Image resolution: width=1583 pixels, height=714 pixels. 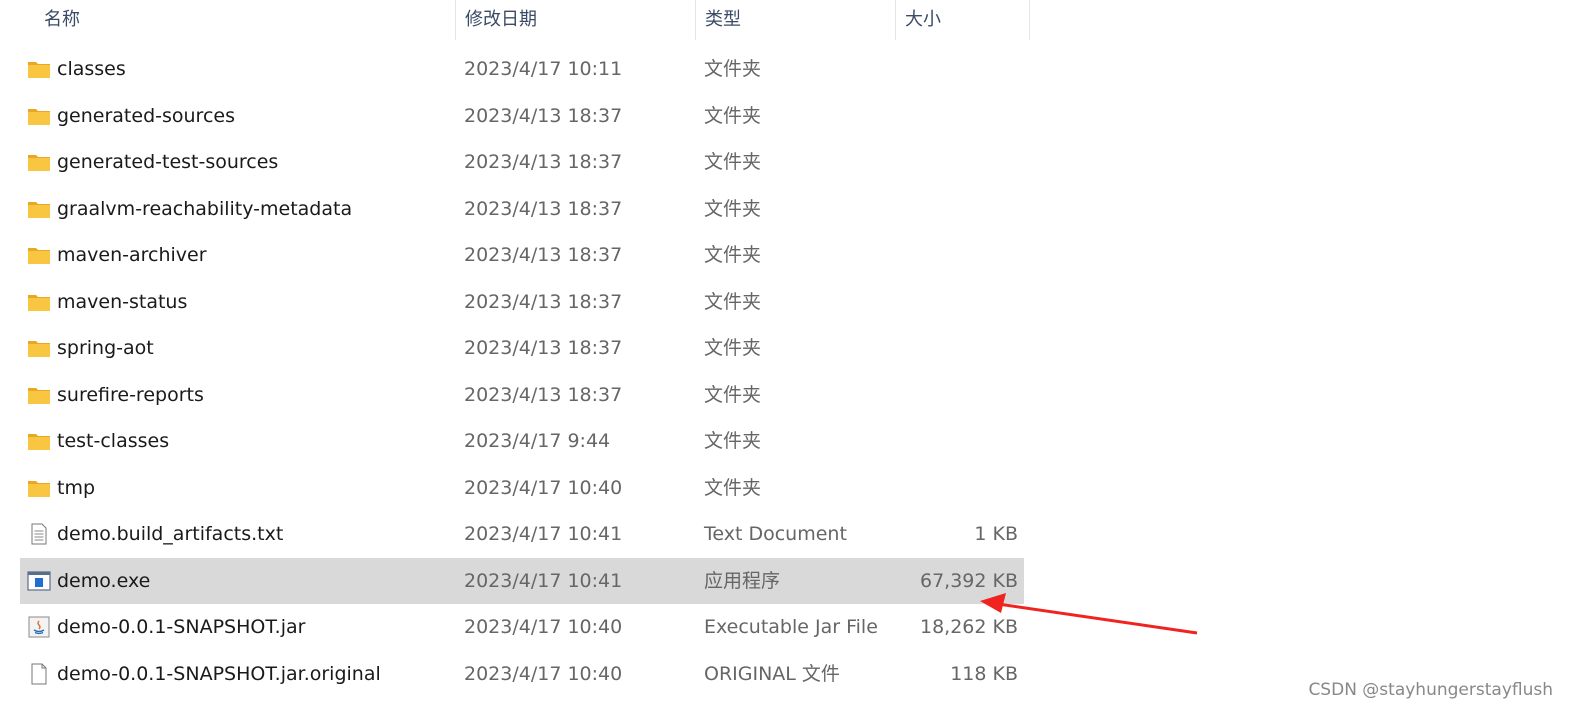 I want to click on file-row: generated-sources 2023/4/13 18:37 文件夹, so click(x=522, y=116).